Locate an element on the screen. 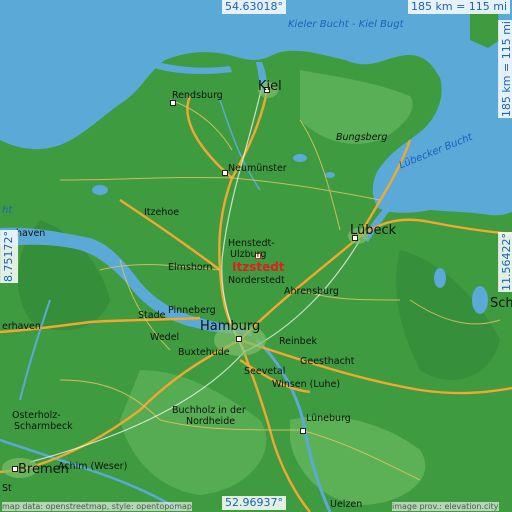 The image size is (512, 512). place-label-buxtehude: Buxtehude is located at coordinates (204, 352).